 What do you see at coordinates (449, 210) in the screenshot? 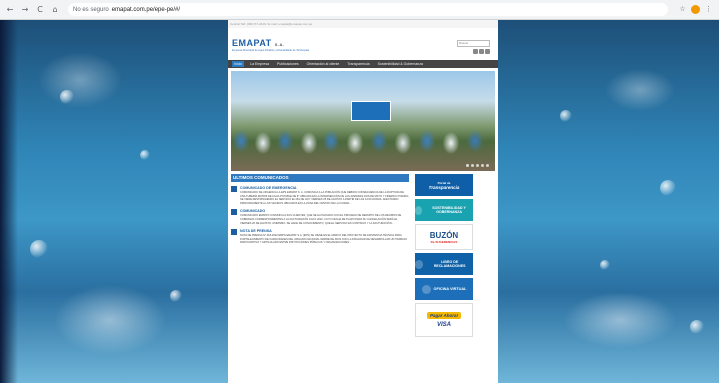
I see `sustainability-label: SOSTENIBILIDAD Y GOBERNANZA` at bounding box center [449, 210].